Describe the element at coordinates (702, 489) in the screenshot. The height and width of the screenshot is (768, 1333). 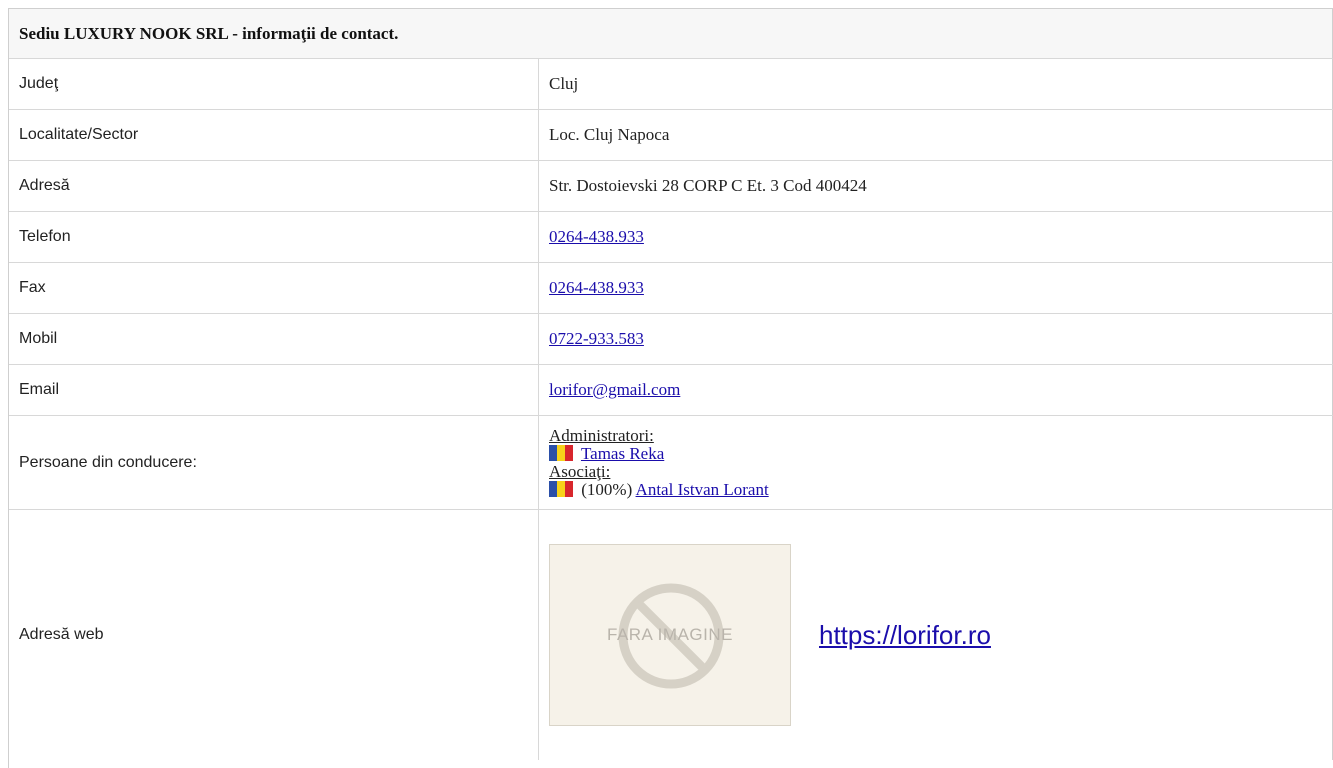
I see `asociat-link: Antal Istvan Lorant` at that location.